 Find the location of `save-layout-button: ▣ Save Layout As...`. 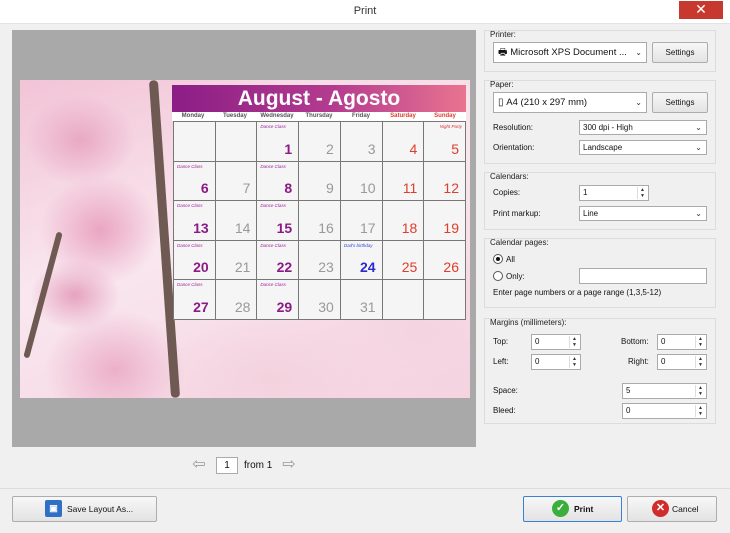

save-layout-button: ▣ Save Layout As... is located at coordinates (84, 509).